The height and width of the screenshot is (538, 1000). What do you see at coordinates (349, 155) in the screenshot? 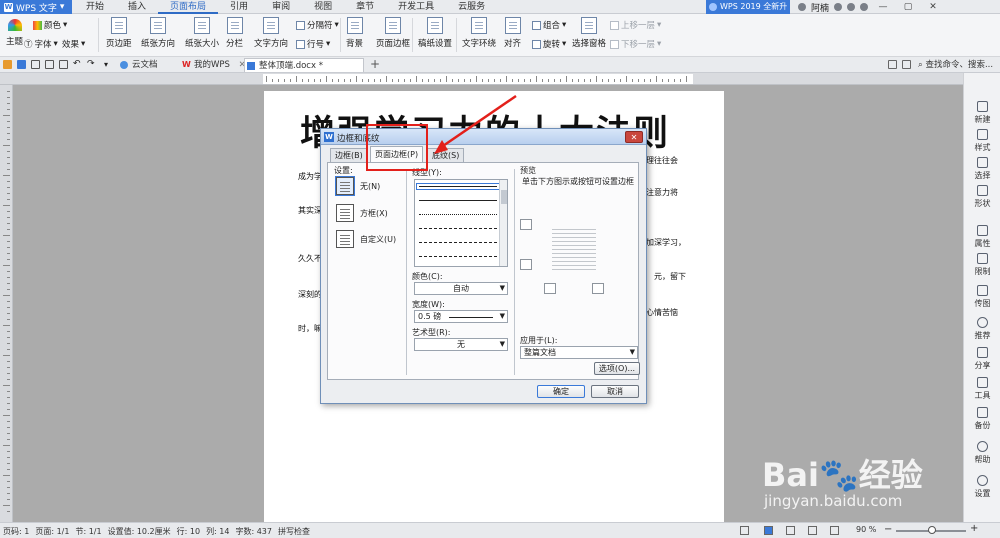
I see `tab-borders: 边框(B)` at bounding box center [349, 155].